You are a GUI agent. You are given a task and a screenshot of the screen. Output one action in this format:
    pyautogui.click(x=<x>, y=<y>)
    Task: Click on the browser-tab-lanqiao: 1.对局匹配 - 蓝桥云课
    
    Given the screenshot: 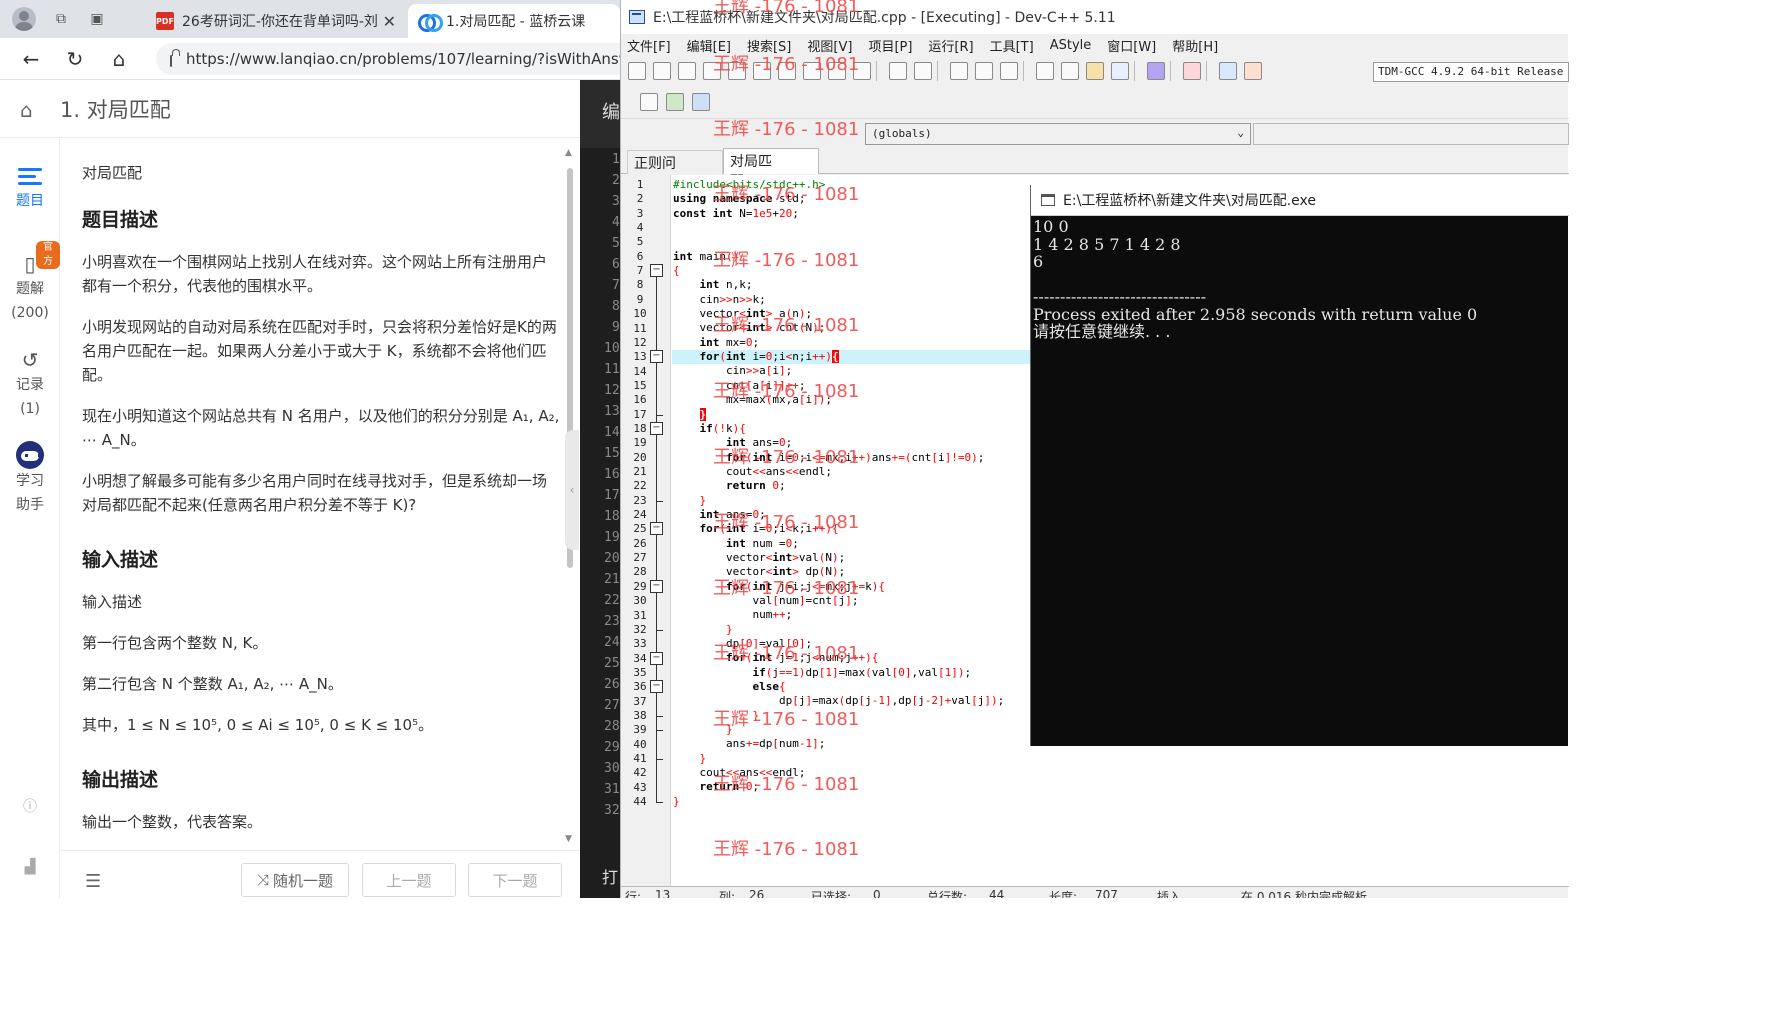 What is the action you would take?
    pyautogui.click(x=514, y=21)
    